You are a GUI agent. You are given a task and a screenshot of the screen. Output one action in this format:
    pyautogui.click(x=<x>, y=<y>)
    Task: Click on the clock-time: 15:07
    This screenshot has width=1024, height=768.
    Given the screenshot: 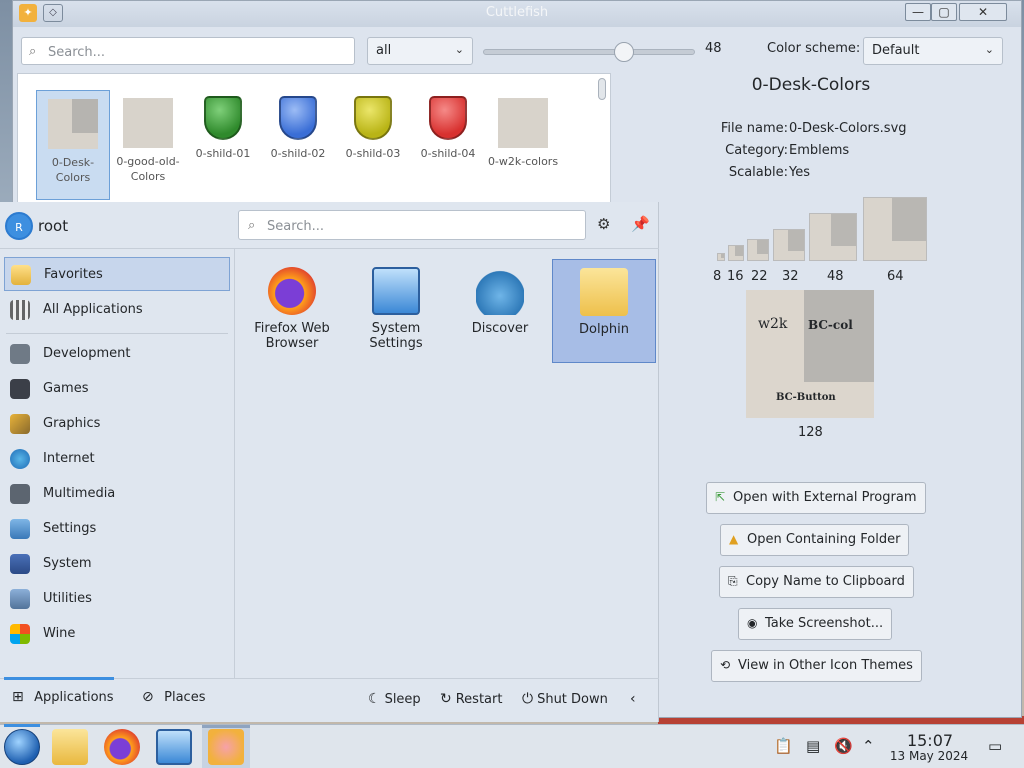 What is the action you would take?
    pyautogui.click(x=930, y=740)
    